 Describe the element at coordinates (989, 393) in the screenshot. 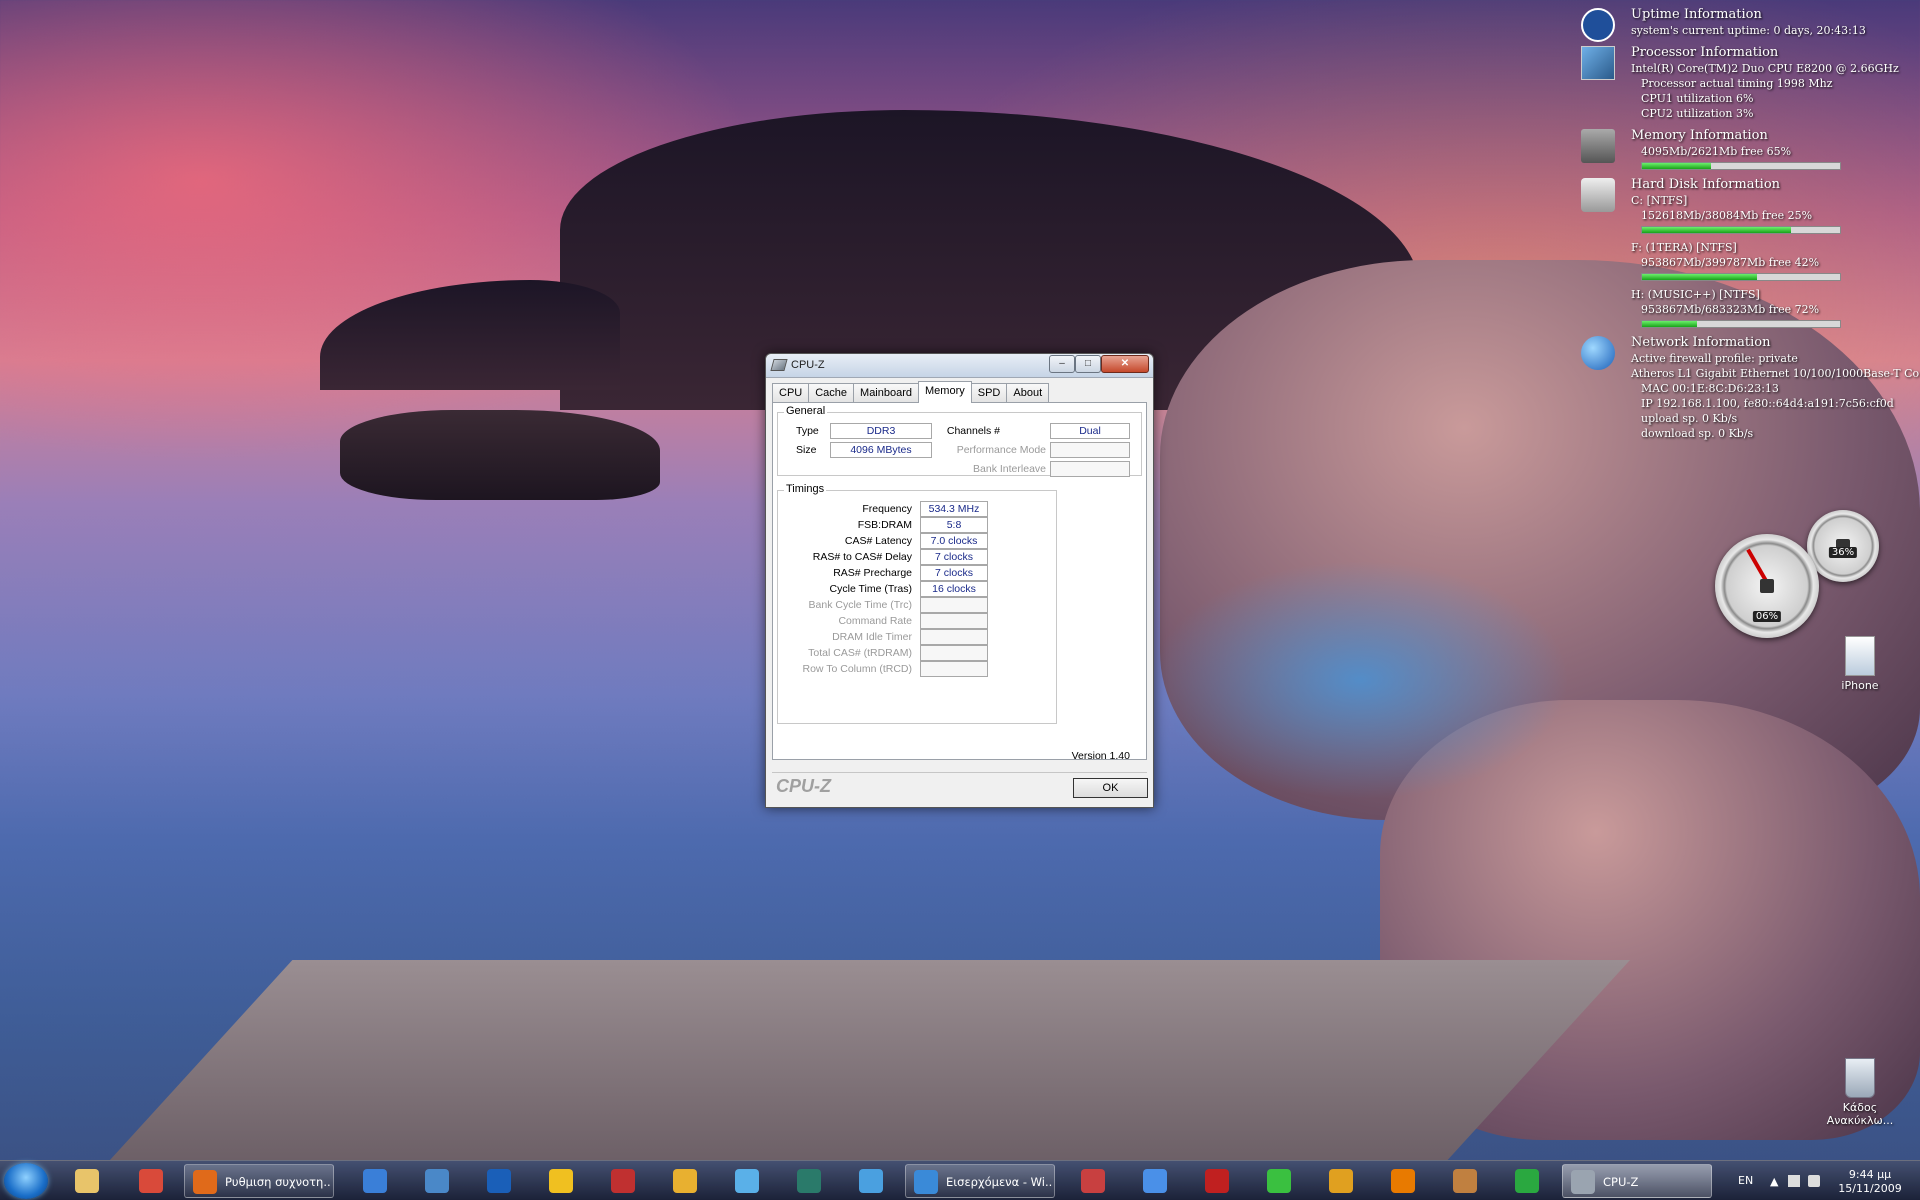

I see `tab-spd: SPD` at that location.